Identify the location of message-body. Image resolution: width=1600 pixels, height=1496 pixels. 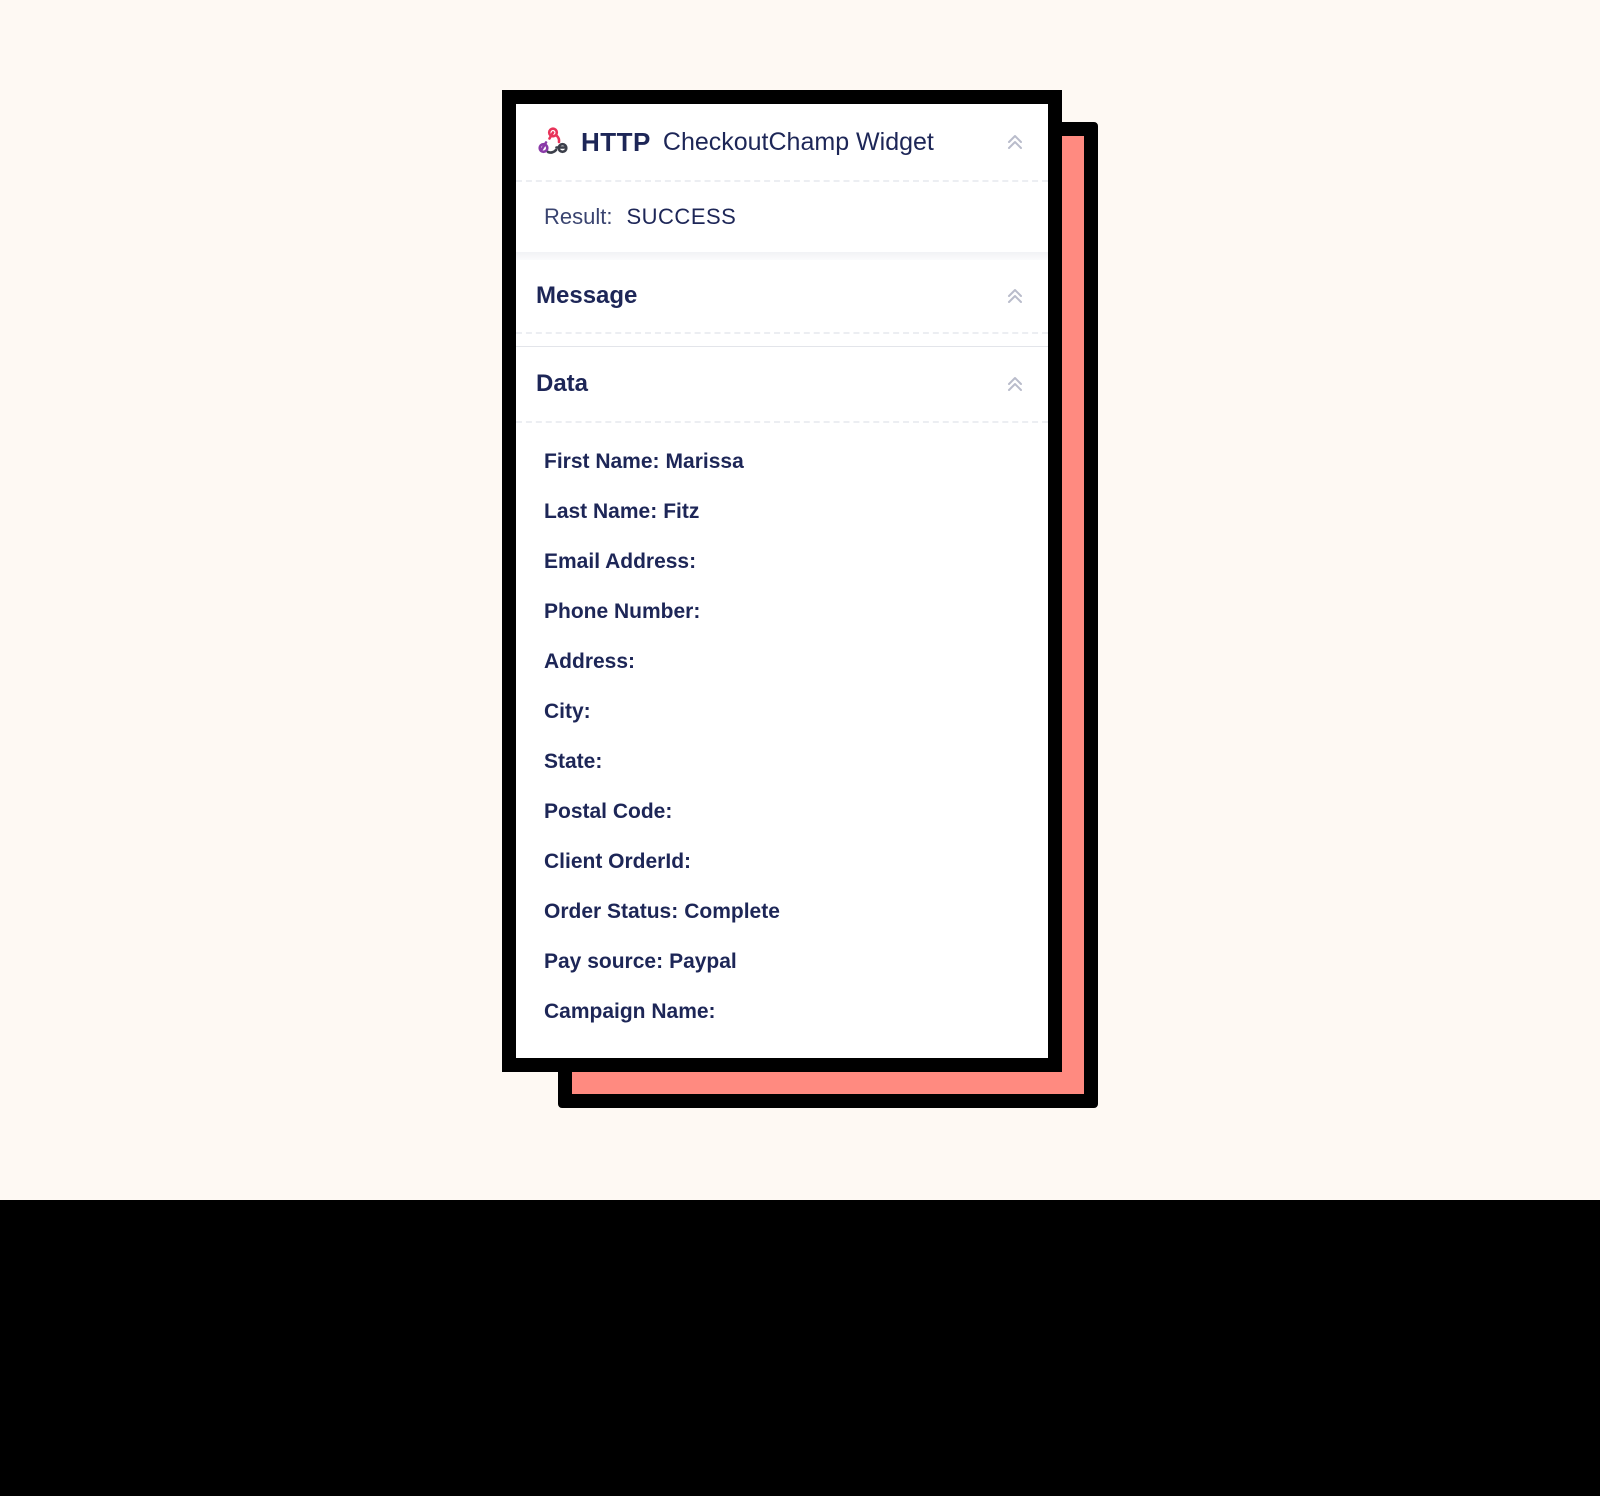
(782, 340).